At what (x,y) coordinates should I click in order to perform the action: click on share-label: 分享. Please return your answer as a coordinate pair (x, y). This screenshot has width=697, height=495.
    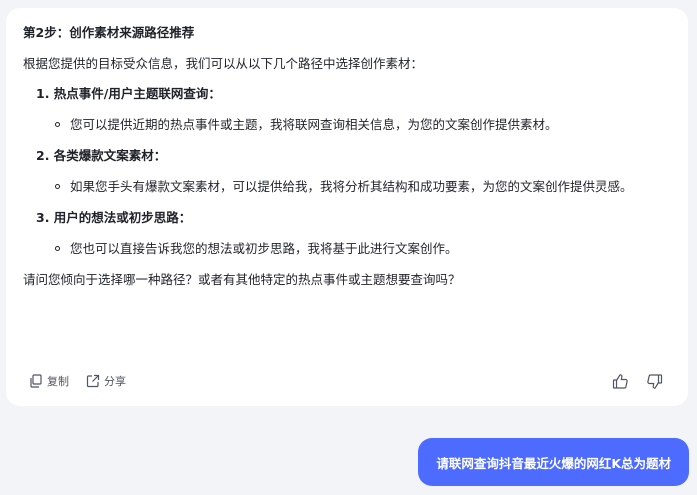
    Looking at the image, I should click on (115, 381).